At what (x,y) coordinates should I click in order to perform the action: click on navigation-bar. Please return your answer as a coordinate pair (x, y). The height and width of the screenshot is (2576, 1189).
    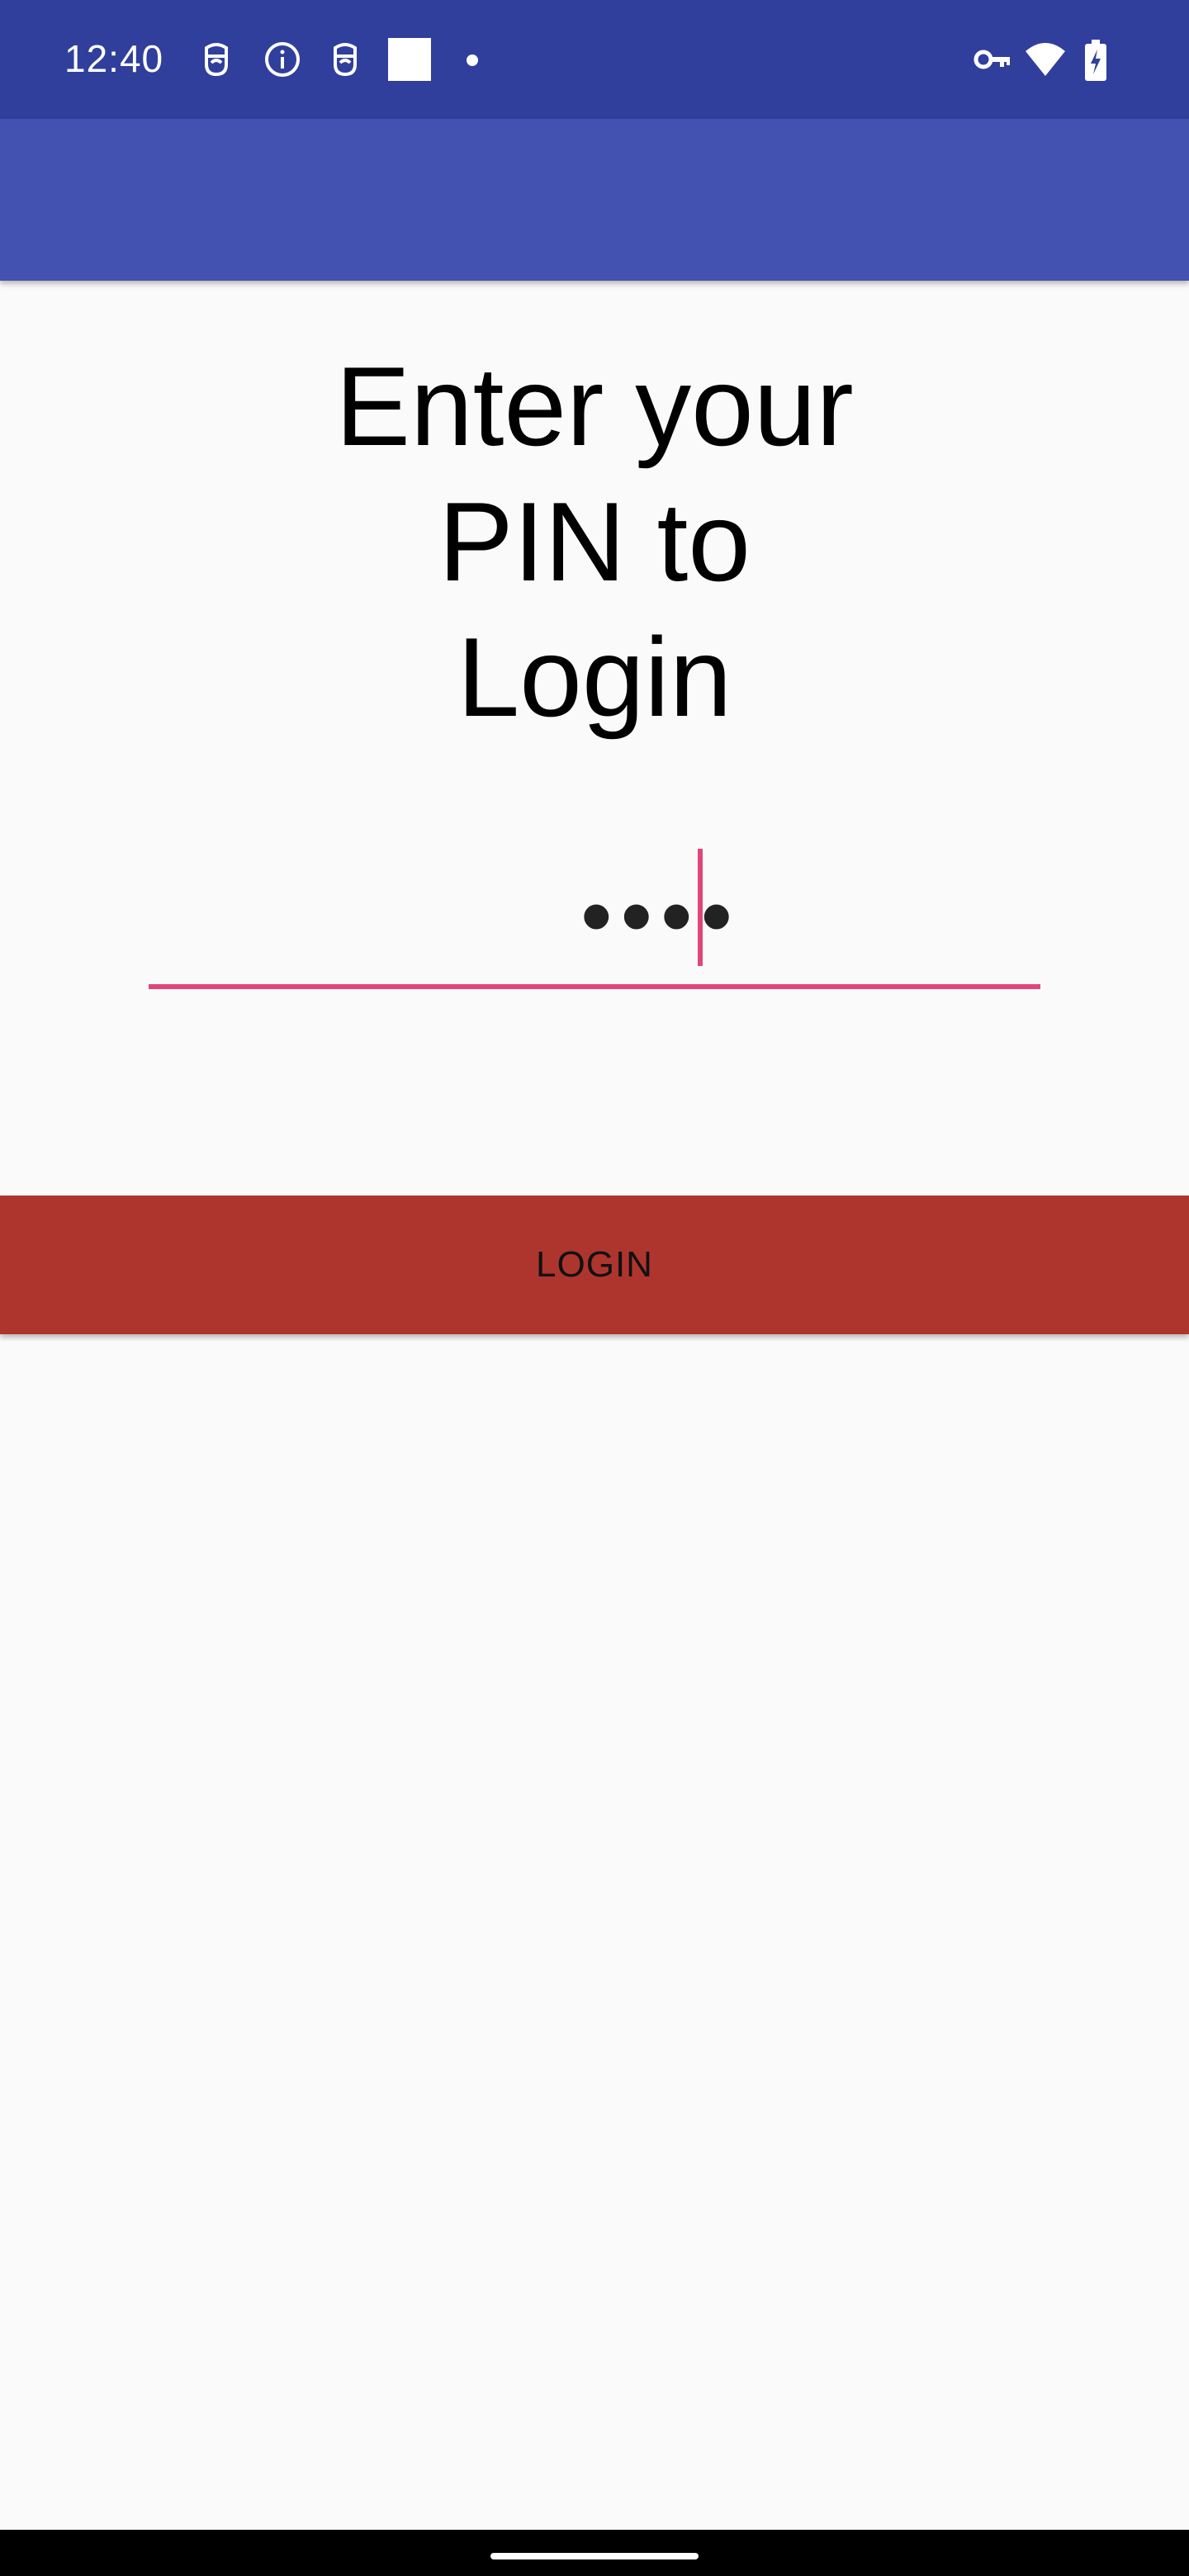
    Looking at the image, I should click on (594, 2553).